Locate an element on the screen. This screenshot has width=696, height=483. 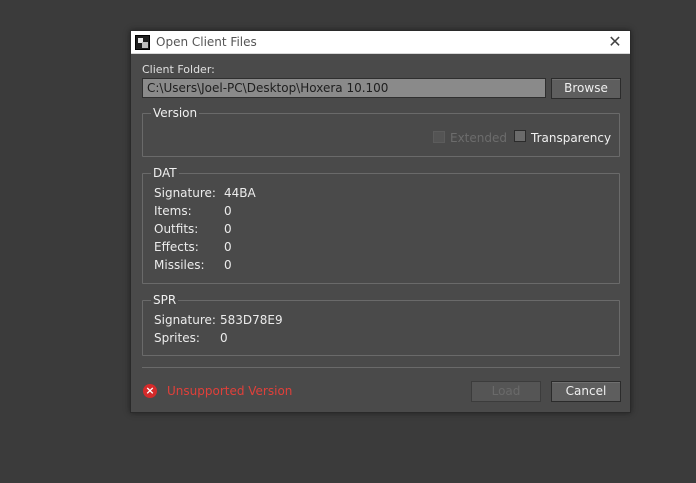
client-folder-path-input: C:\Users\Joel-PC\Desktop\Hoxera 10.100 is located at coordinates (344, 88).